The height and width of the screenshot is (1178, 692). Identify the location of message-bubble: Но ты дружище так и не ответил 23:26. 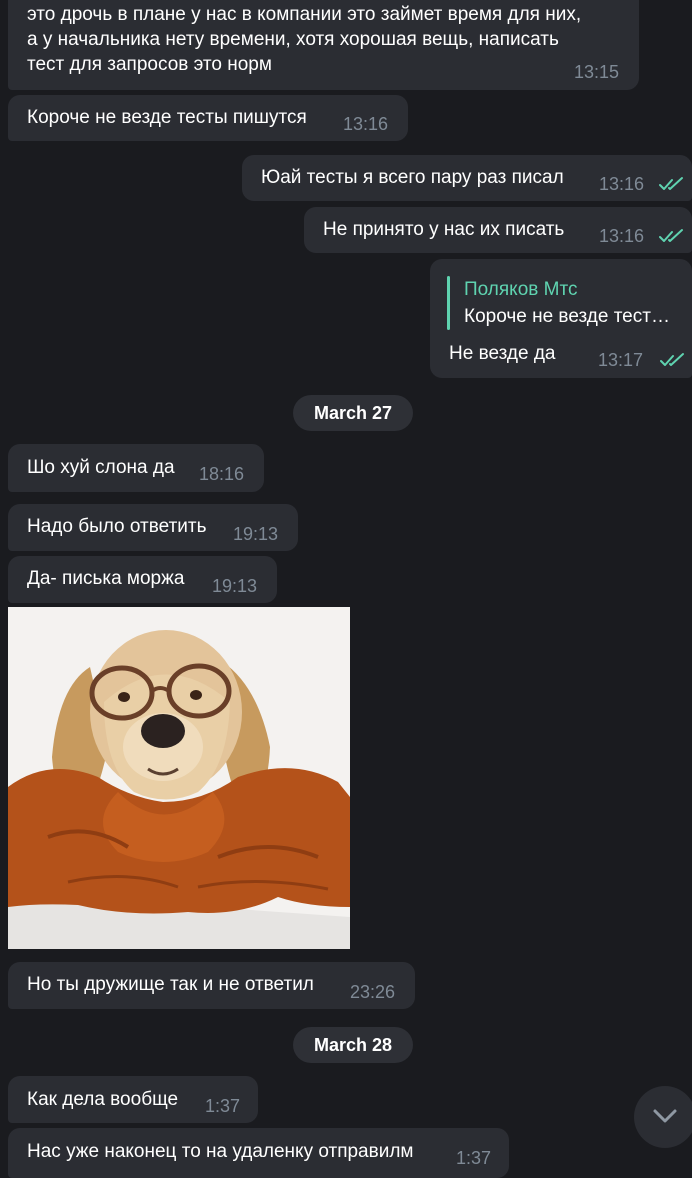
(211, 985).